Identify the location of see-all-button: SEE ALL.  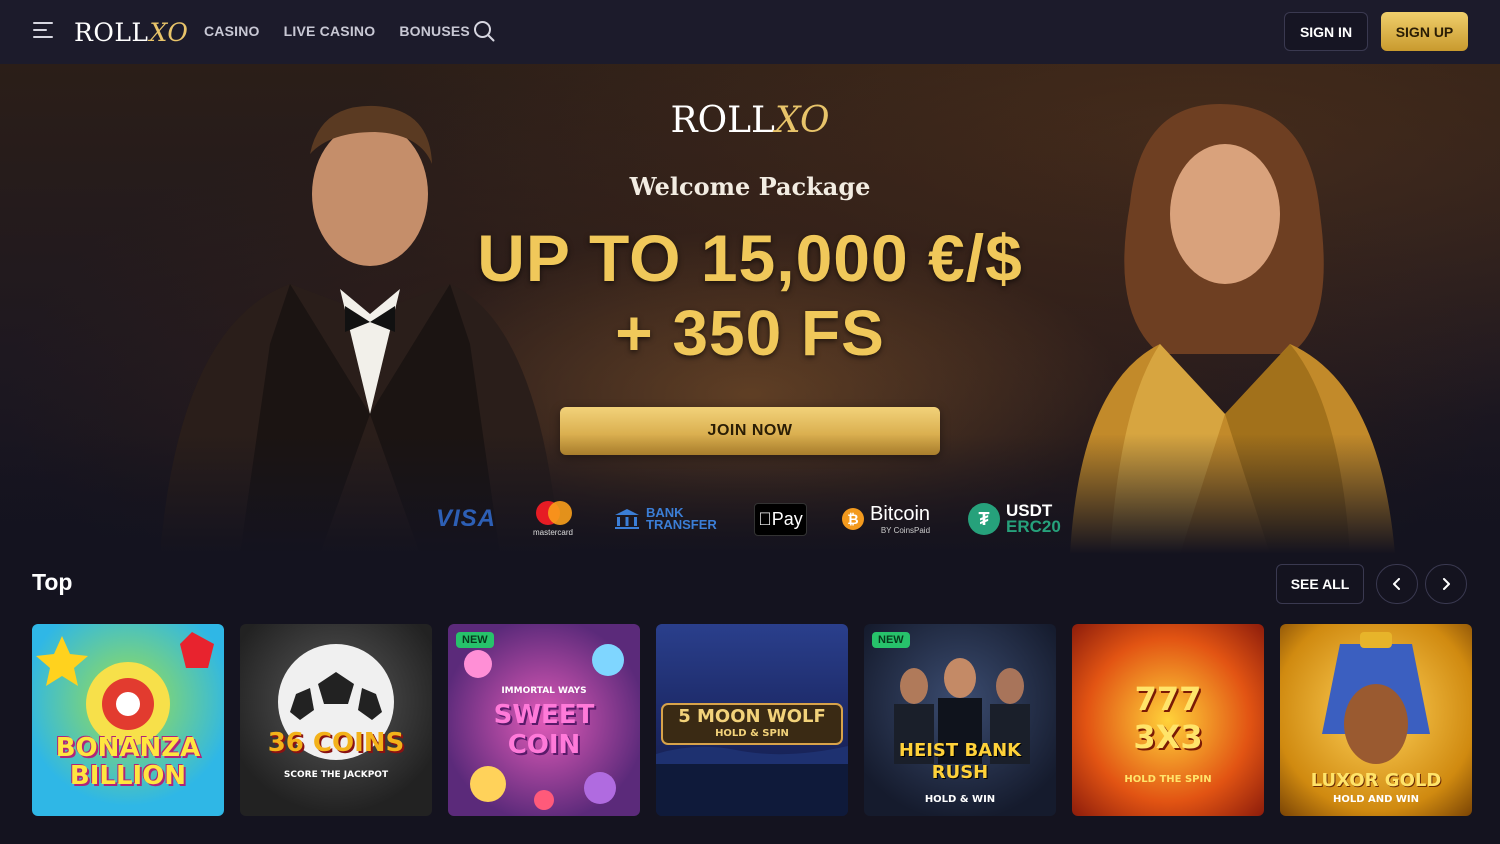
(1320, 584).